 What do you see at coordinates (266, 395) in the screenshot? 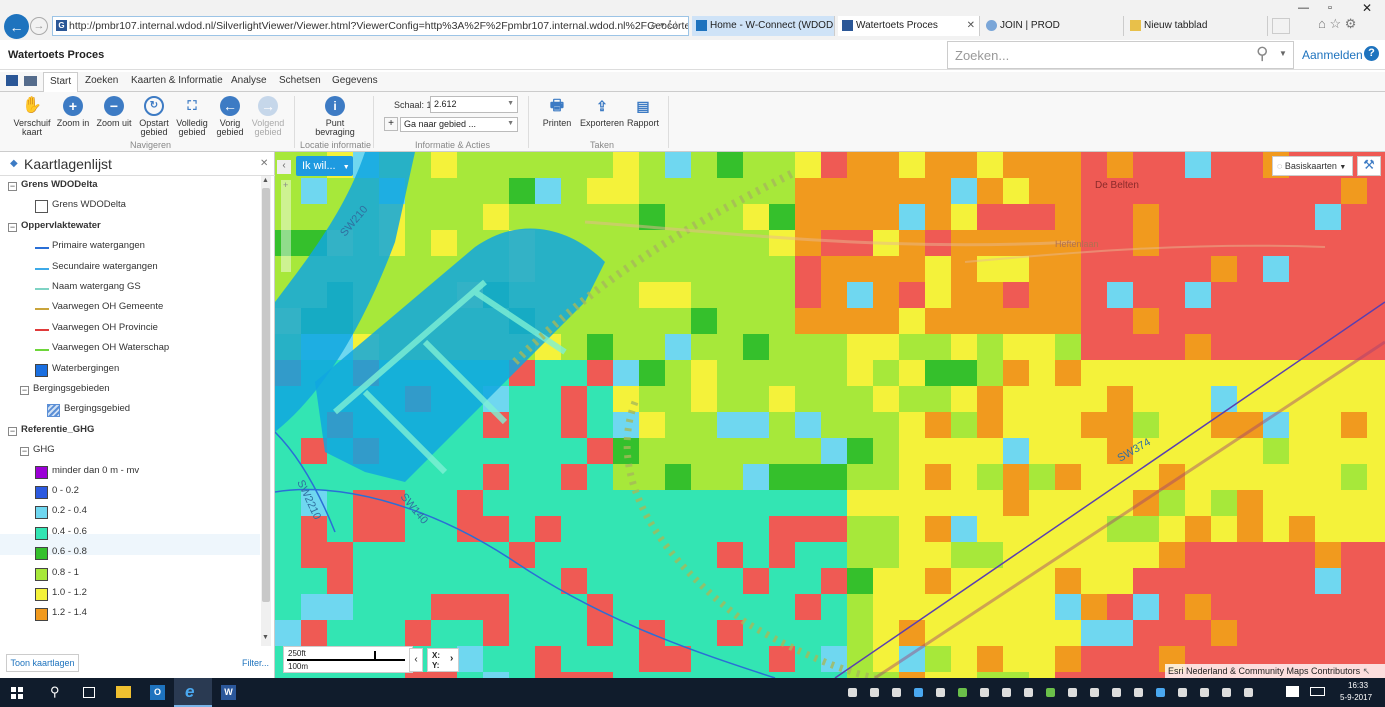
I see `scrollbar-thumb` at bounding box center [266, 395].